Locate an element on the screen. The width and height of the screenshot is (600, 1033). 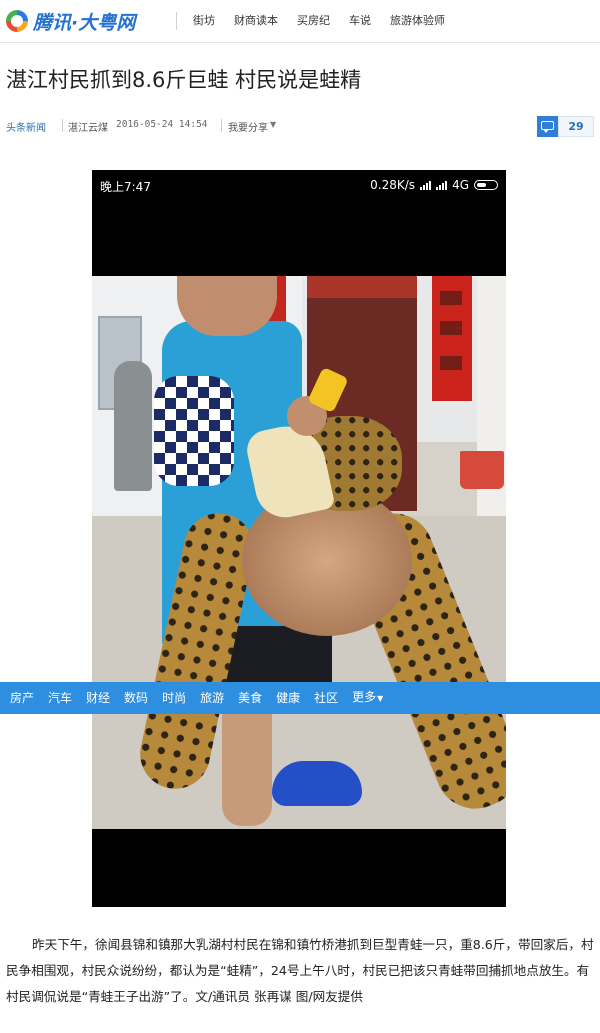
site-logo: 腾讯·大粤网 is located at coordinates (70, 21).